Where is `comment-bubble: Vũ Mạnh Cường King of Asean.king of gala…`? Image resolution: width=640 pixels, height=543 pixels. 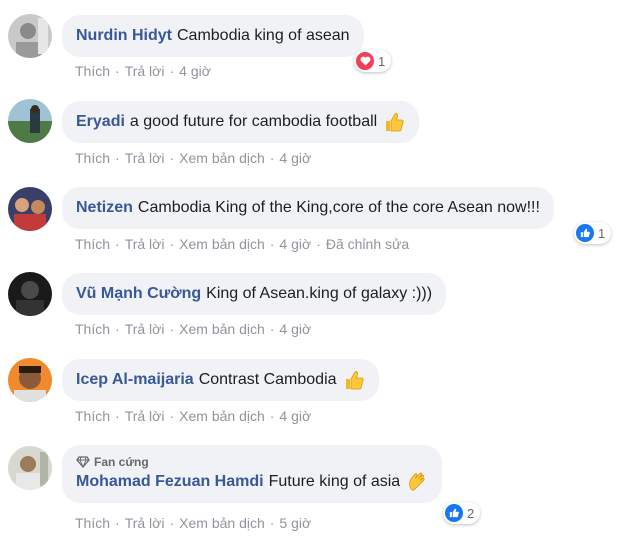 comment-bubble: Vũ Mạnh Cường King of Asean.king of gala… is located at coordinates (254, 294).